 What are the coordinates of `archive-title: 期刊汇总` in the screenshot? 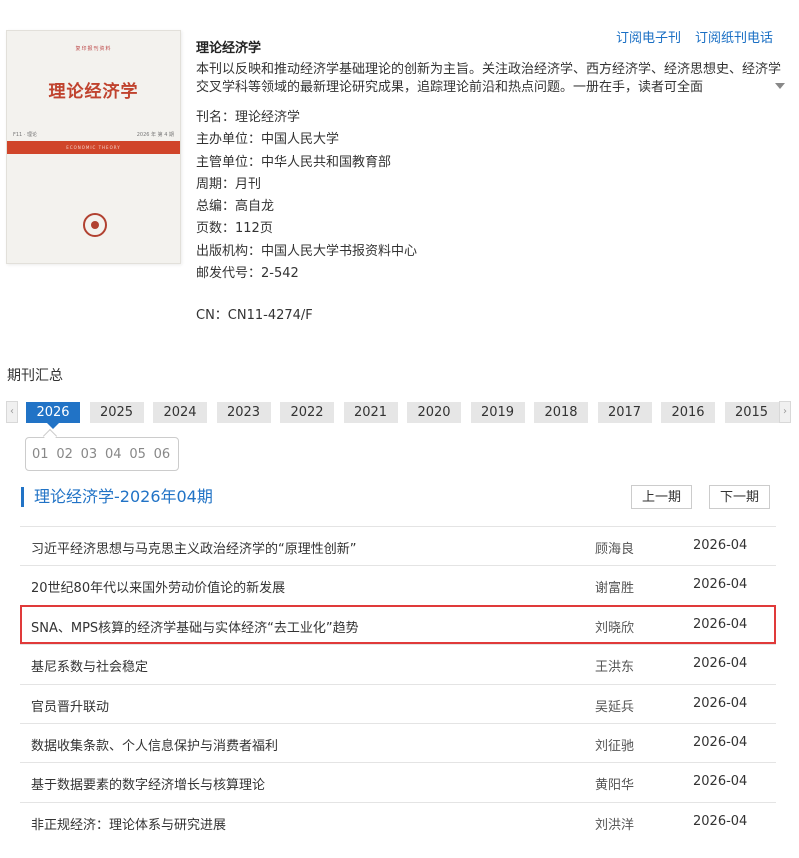 It's located at (35, 376).